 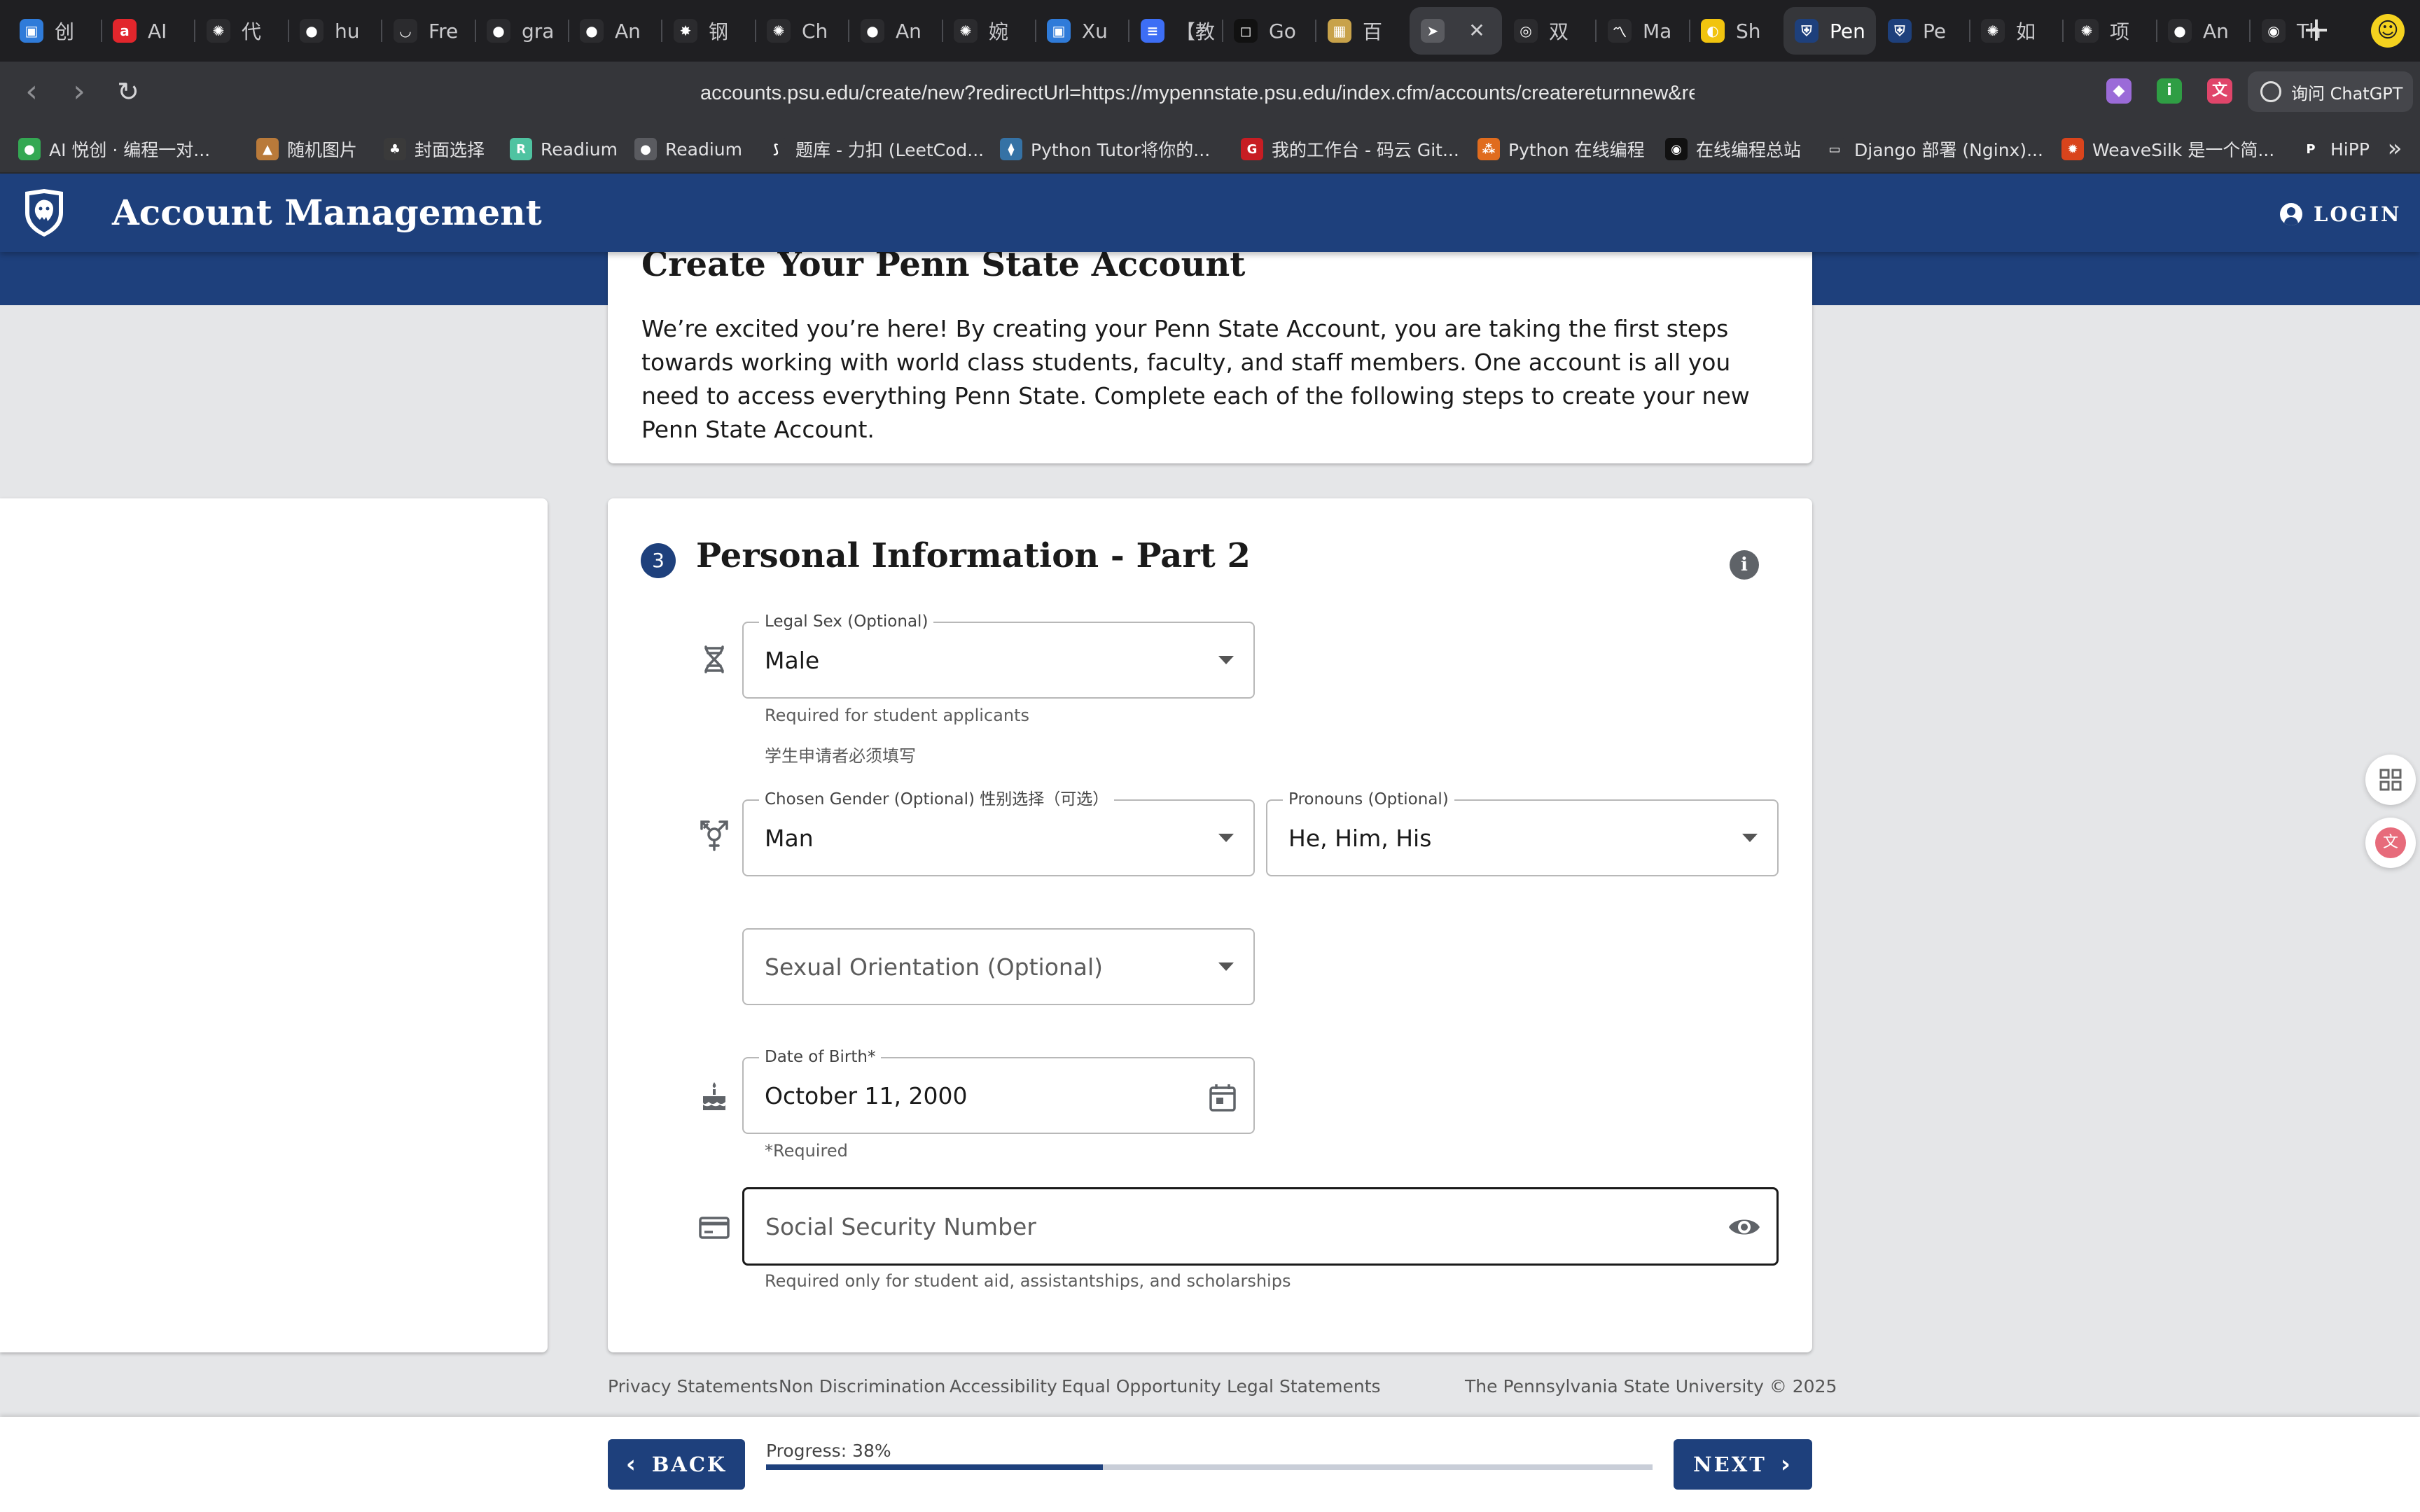 What do you see at coordinates (2119, 91) in the screenshot?
I see `extension-icon: ◆` at bounding box center [2119, 91].